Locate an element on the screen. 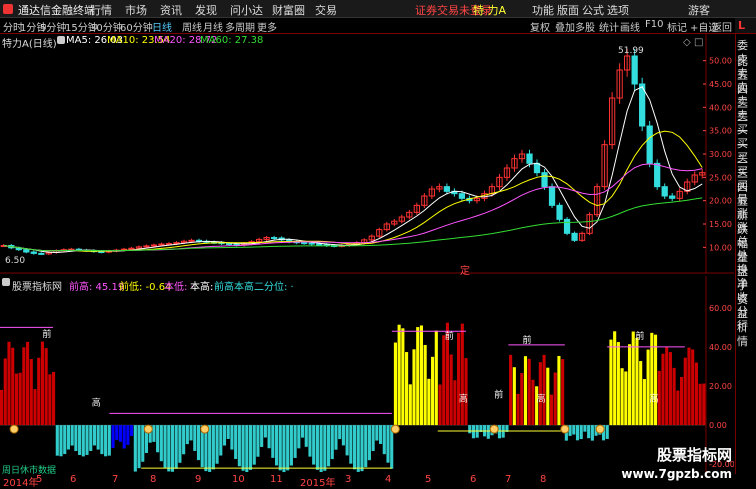  guest-label: 游客 is located at coordinates (699, 10).